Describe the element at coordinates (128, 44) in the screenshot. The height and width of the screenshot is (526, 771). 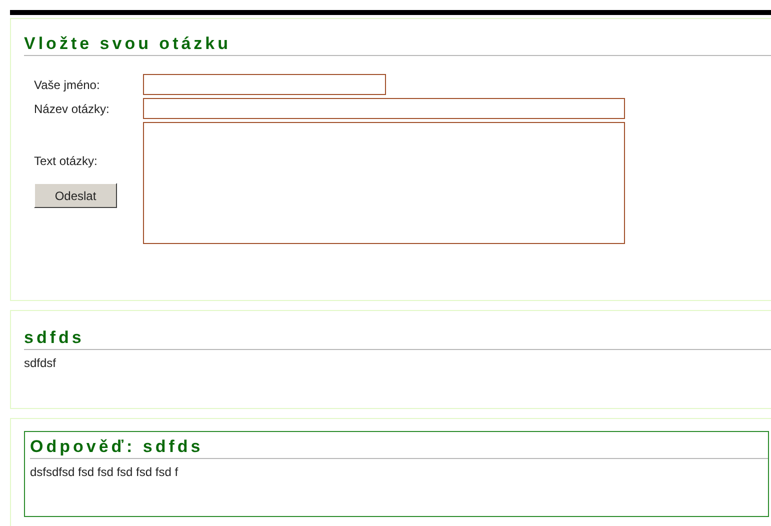
I see `form-title: Vložte svou otázku` at that location.